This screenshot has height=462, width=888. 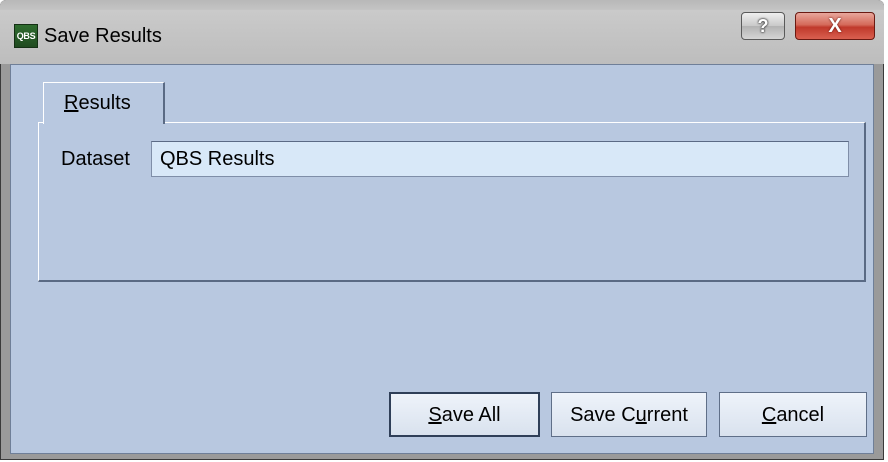 I want to click on help-button: ?, so click(x=763, y=26).